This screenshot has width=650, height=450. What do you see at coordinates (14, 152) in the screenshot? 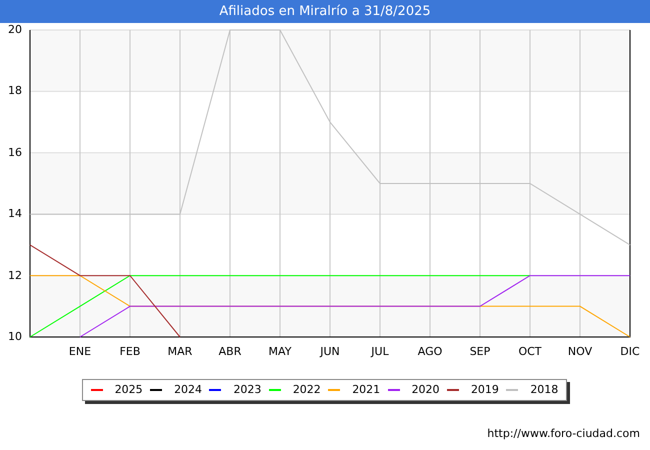
I see `y-axis-label: 16` at bounding box center [14, 152].